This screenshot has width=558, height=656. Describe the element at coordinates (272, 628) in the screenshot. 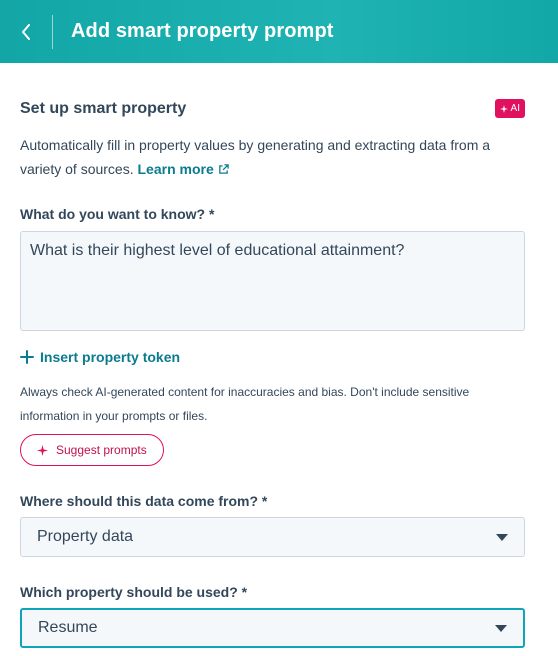

I see `property-select: Resume` at that location.